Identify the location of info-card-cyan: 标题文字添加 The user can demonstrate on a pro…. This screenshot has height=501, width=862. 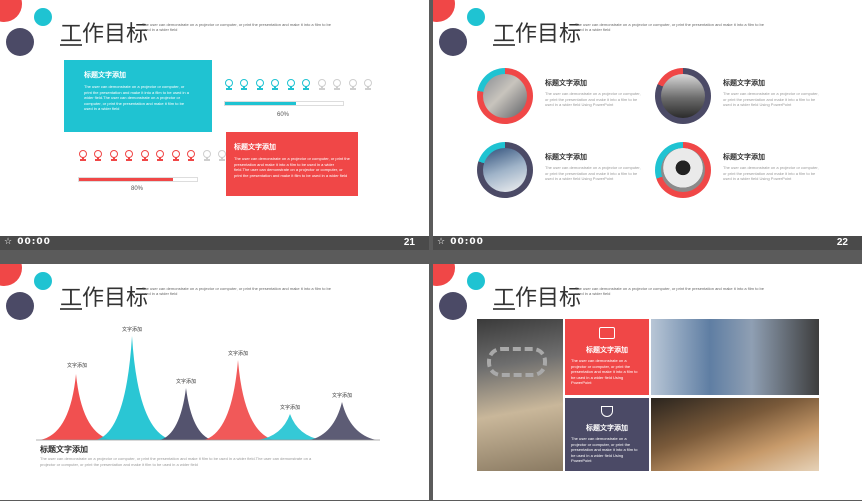
(138, 96).